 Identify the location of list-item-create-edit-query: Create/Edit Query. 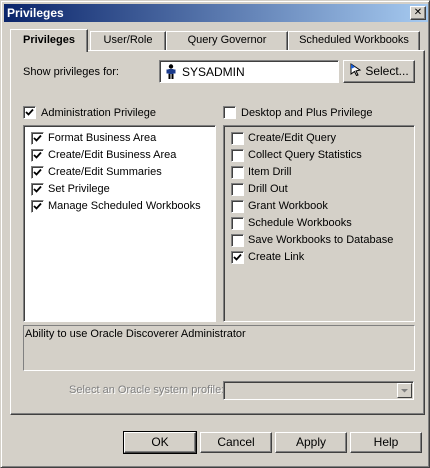
(283, 138).